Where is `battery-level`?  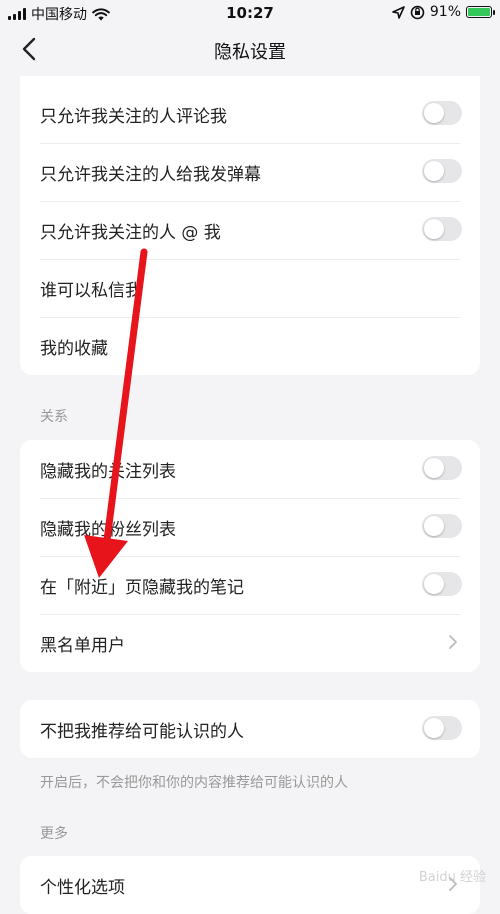
battery-level is located at coordinates (479, 12).